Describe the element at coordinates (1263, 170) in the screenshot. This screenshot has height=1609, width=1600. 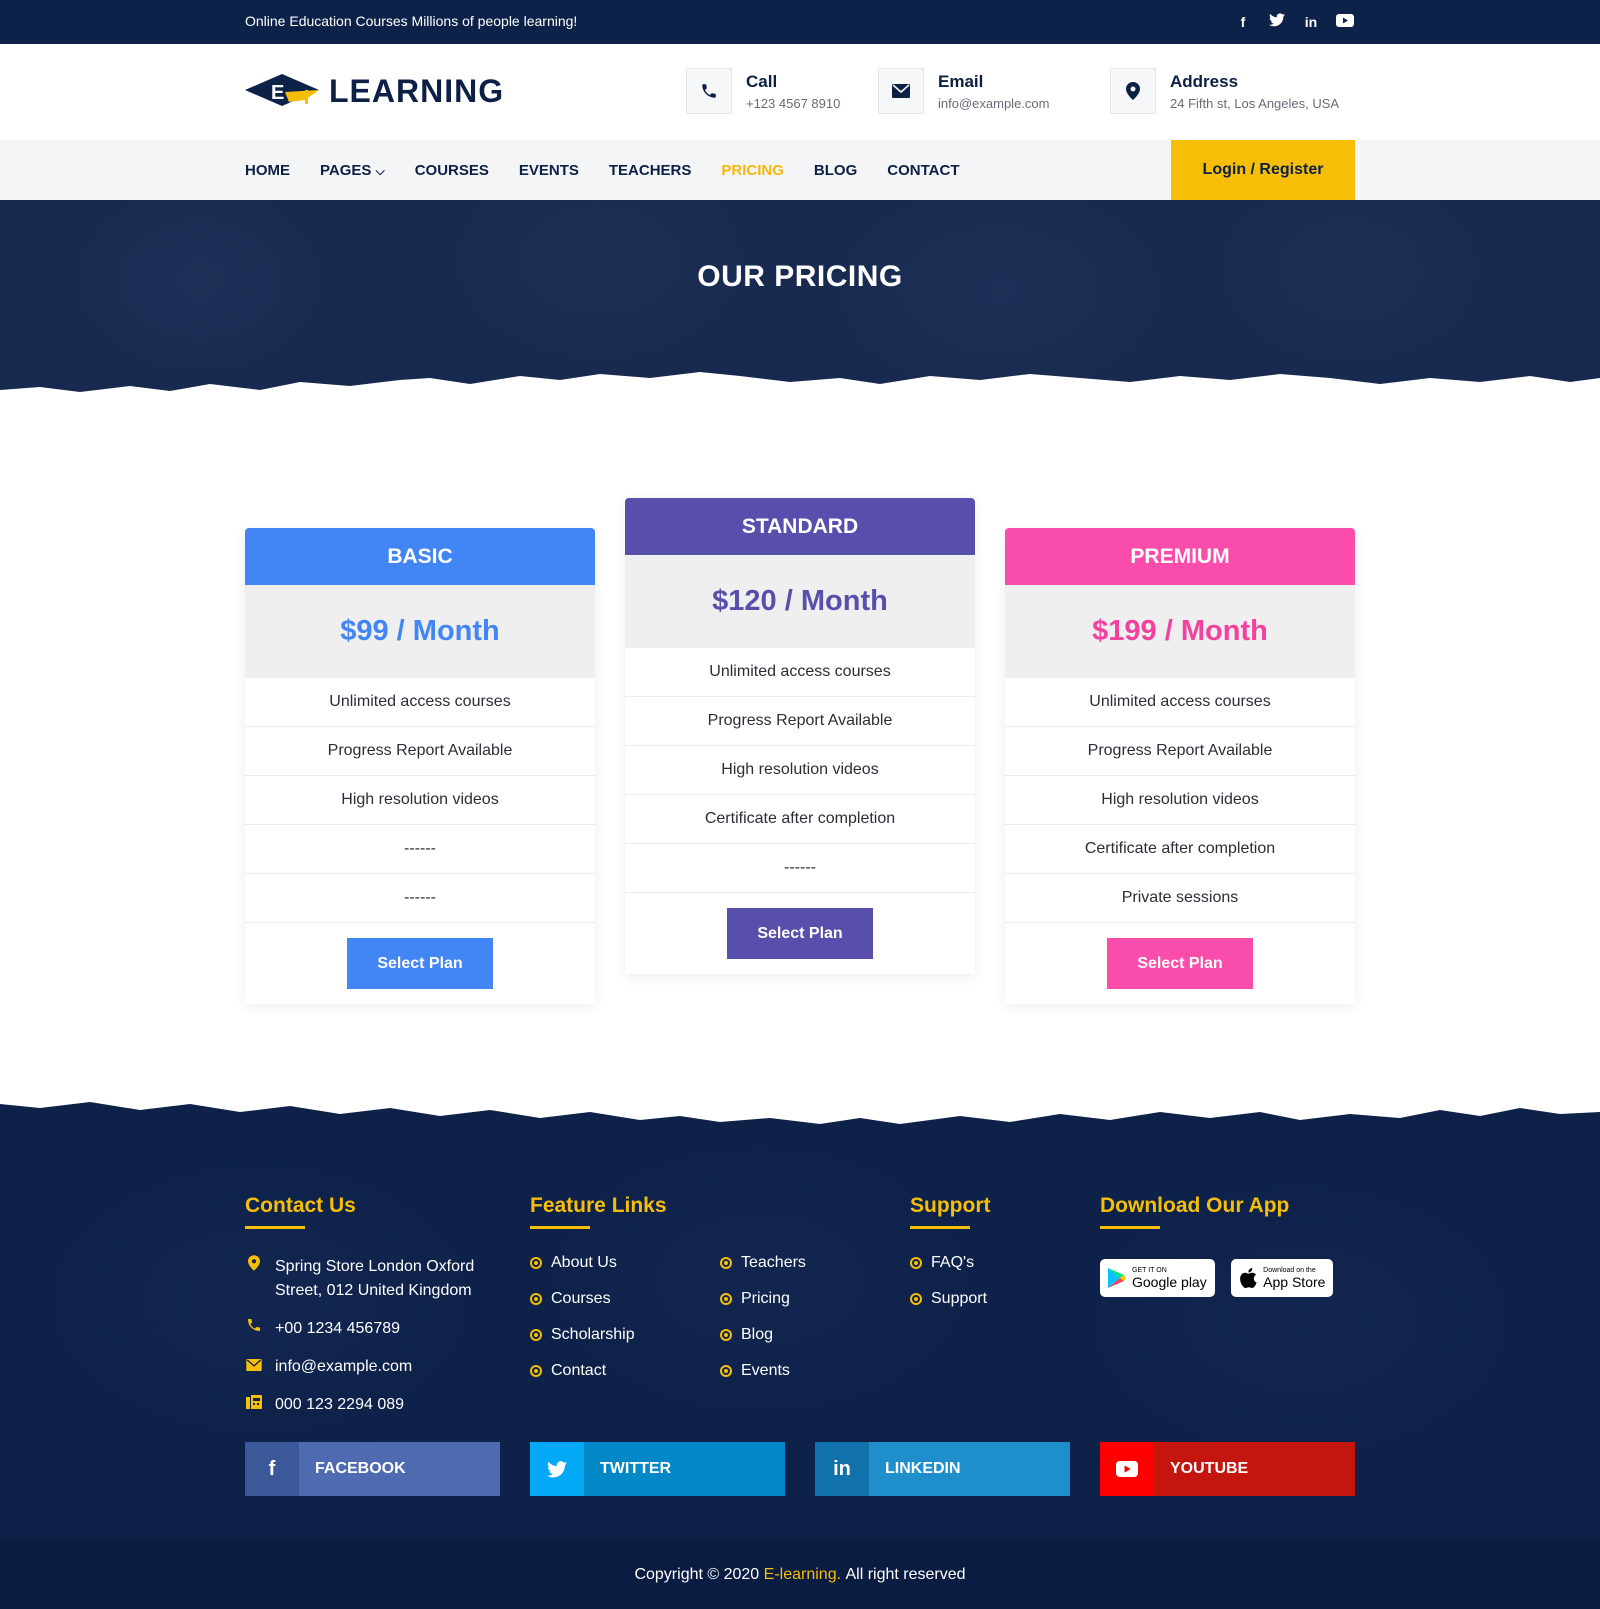
I see `login-register-button: Login / Register` at that location.